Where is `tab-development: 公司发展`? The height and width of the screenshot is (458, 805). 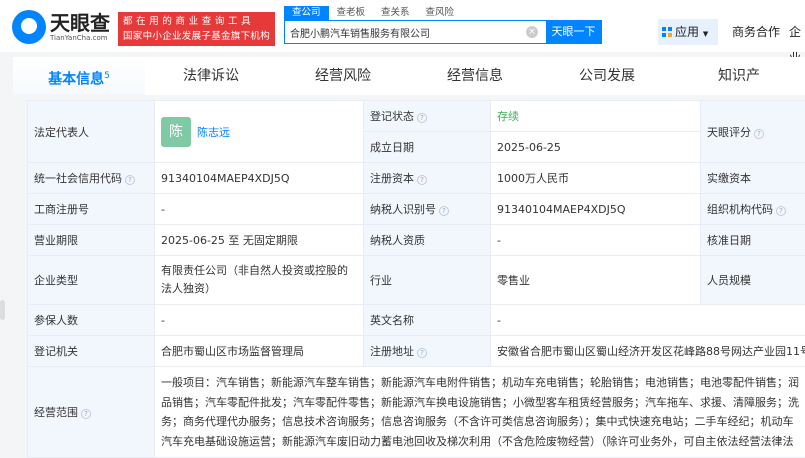 tab-development: 公司发展 is located at coordinates (607, 76).